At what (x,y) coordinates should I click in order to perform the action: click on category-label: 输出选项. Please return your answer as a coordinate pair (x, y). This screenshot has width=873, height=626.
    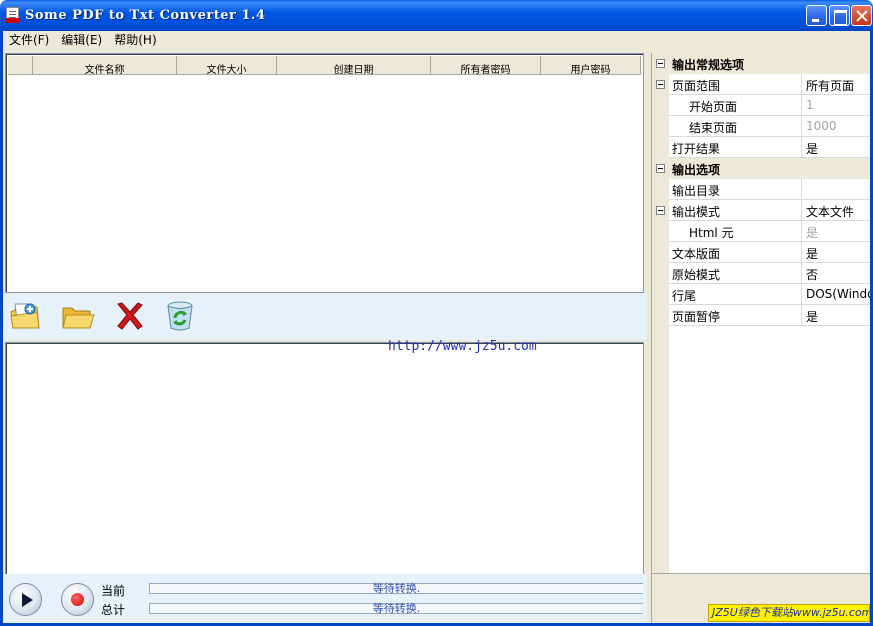
    Looking at the image, I should click on (696, 170).